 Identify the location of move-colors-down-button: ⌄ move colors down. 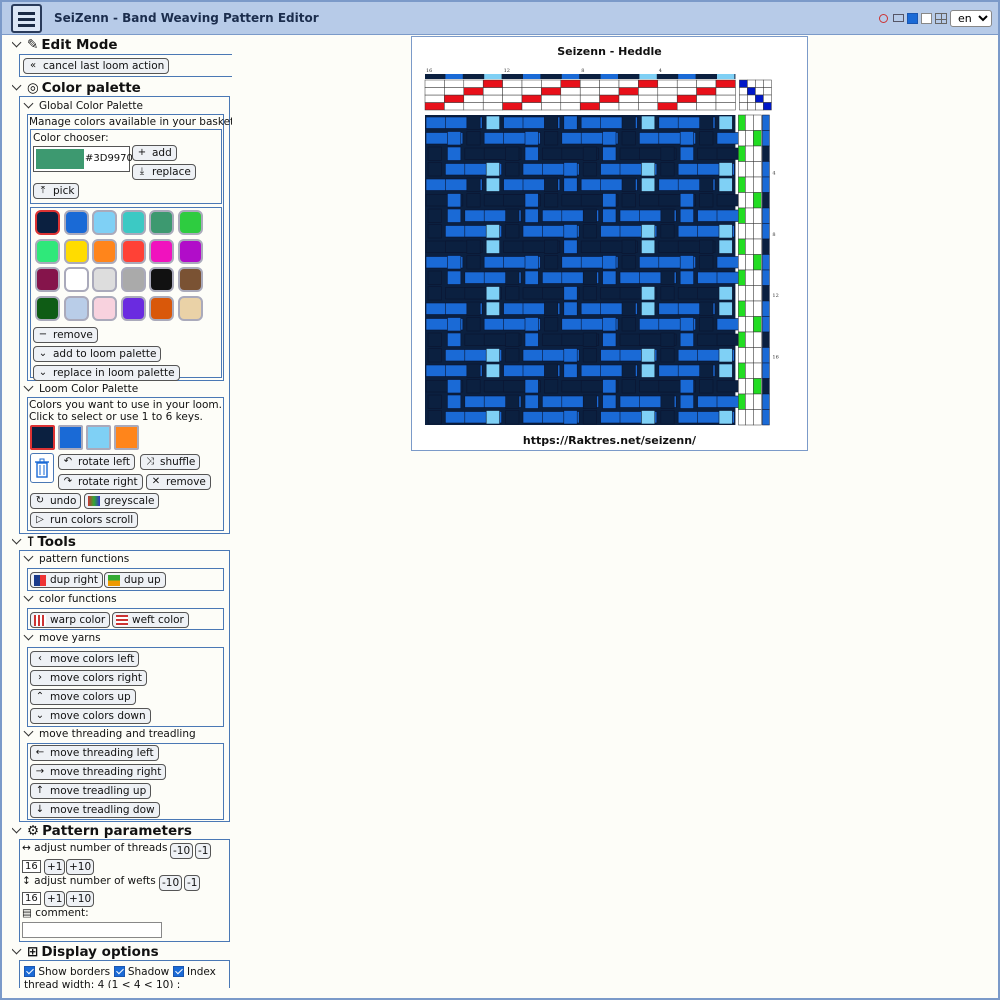
(90, 716).